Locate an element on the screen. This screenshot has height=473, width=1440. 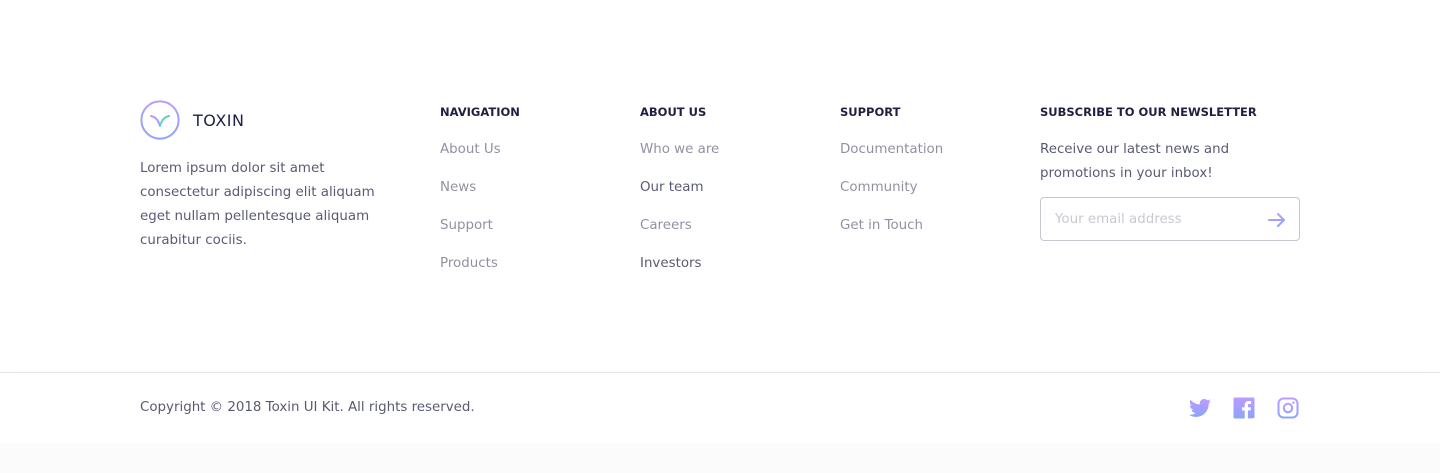
navigation-title: NAVIGATION is located at coordinates (480, 112).